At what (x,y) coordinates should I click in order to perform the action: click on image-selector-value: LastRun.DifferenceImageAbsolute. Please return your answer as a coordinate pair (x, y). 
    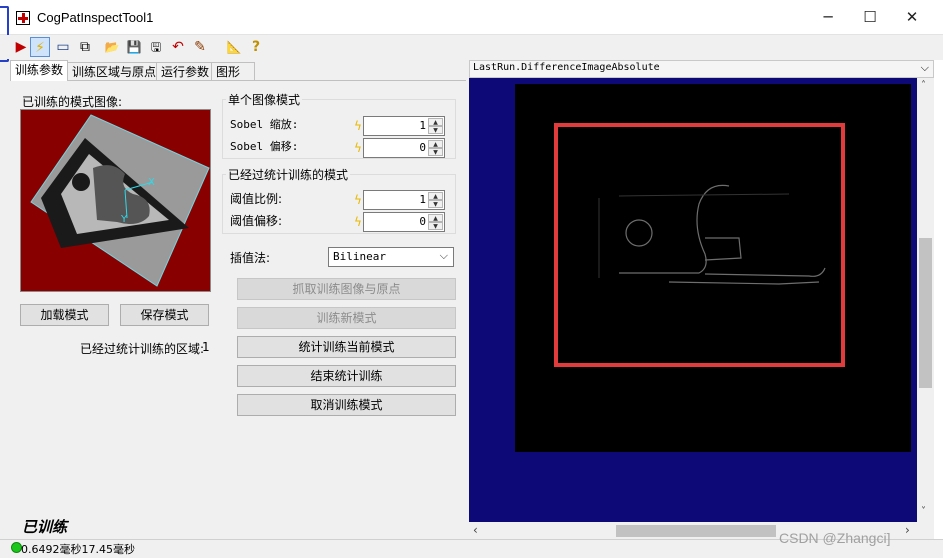
    Looking at the image, I should click on (566, 67).